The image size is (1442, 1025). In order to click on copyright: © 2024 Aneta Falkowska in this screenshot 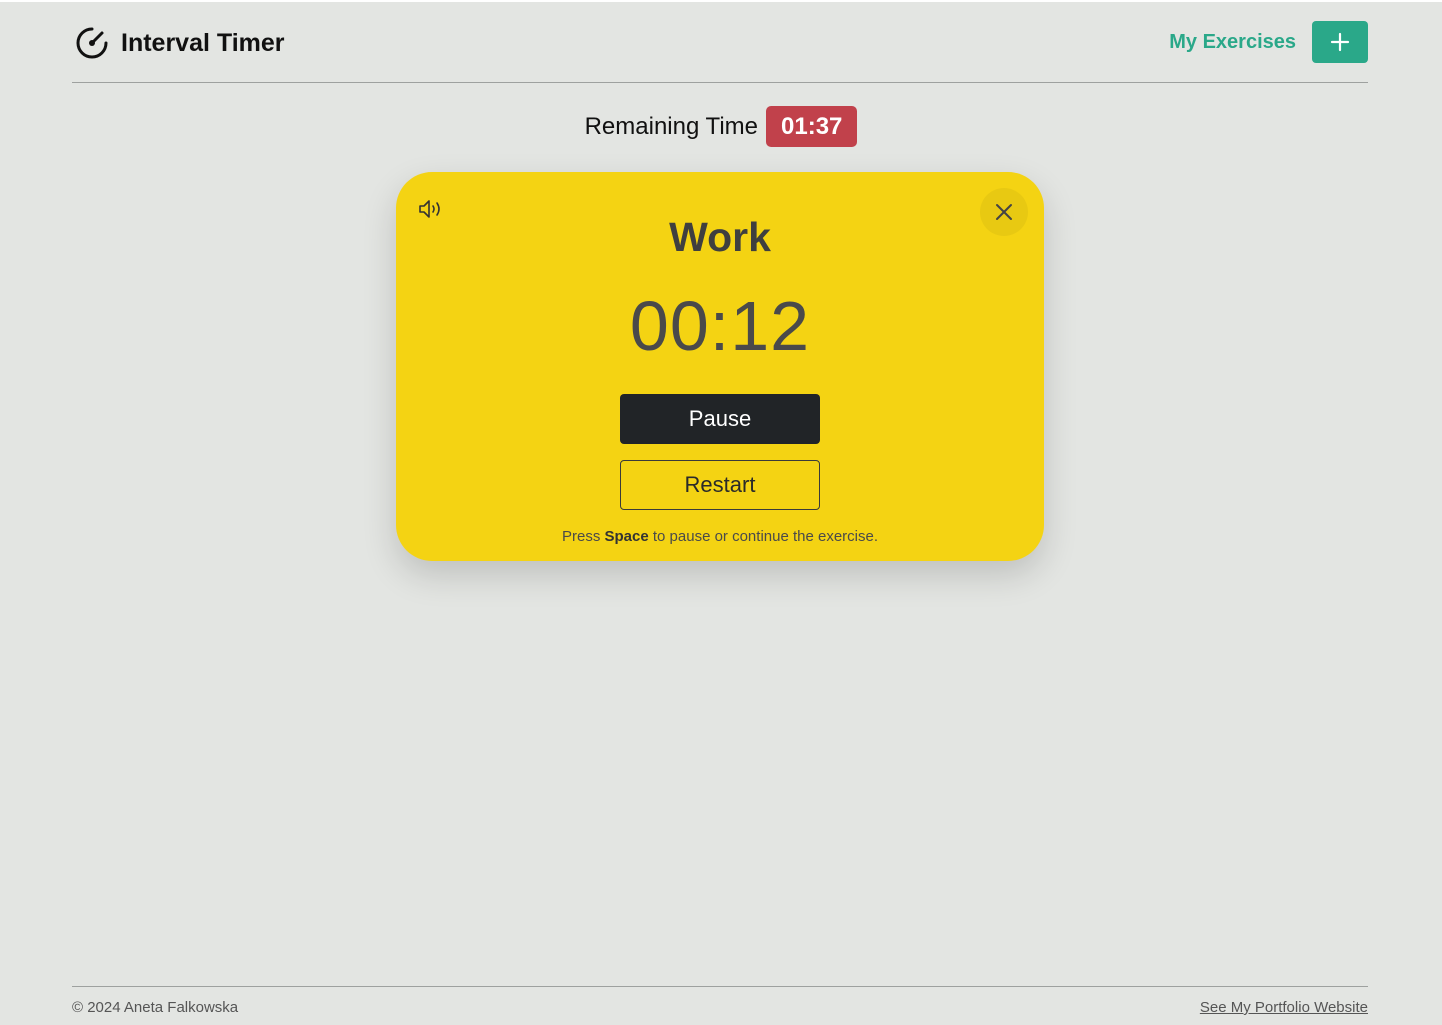, I will do `click(155, 1007)`.